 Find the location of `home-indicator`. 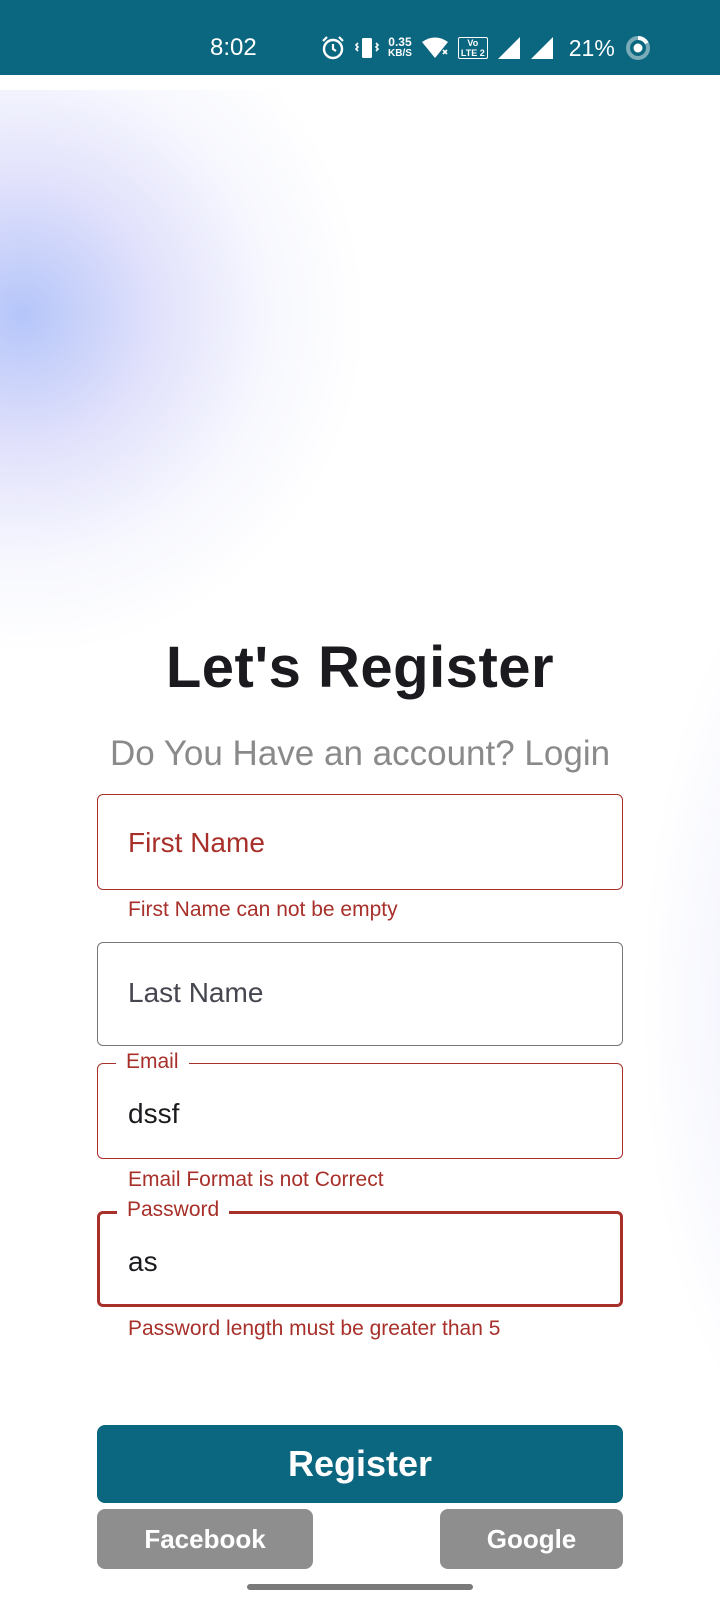

home-indicator is located at coordinates (360, 1587).